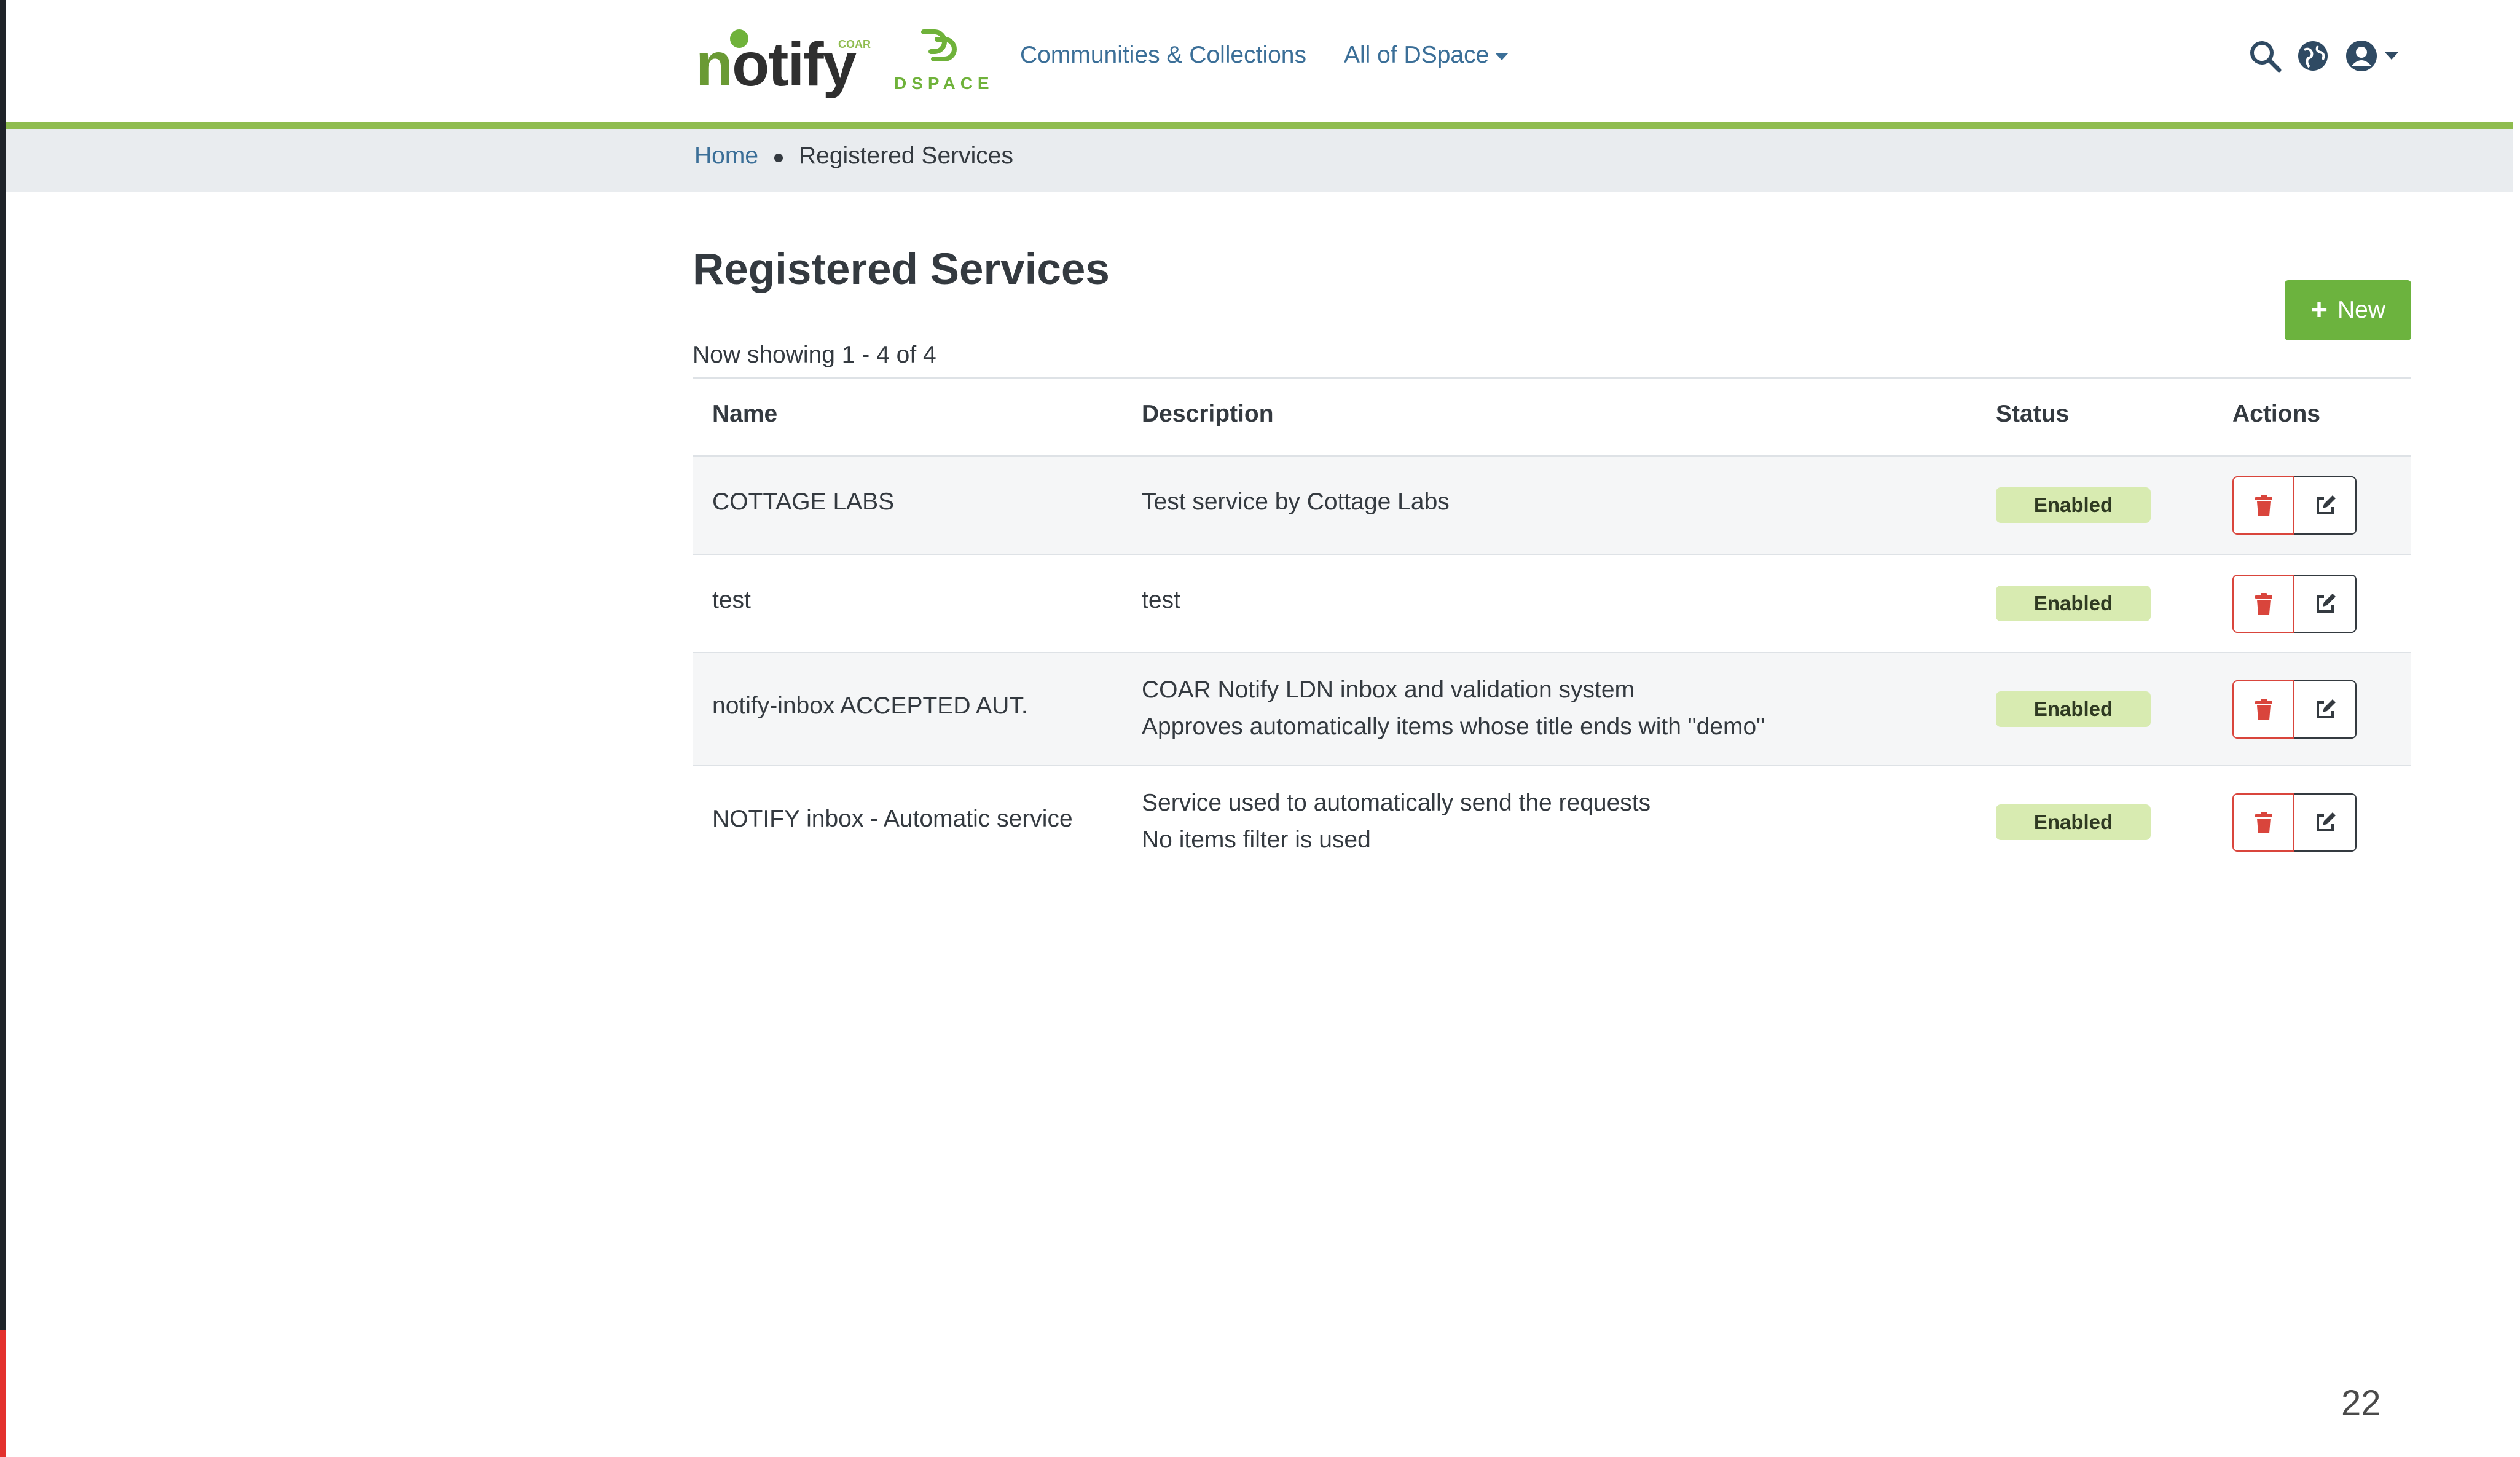  Describe the element at coordinates (3, 1393) in the screenshot. I see `left-edge-red-accent` at that location.